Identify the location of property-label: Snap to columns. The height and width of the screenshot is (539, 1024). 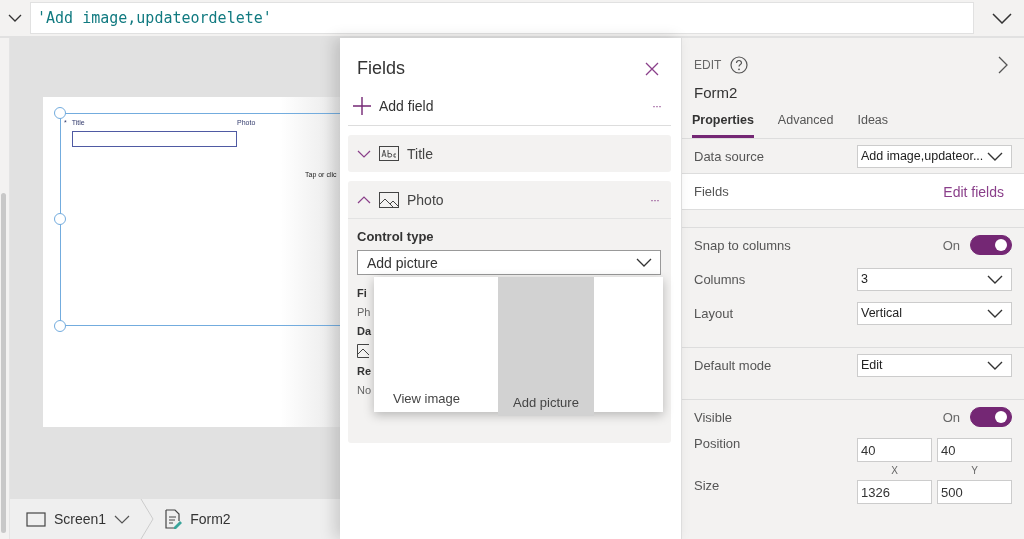
(742, 245).